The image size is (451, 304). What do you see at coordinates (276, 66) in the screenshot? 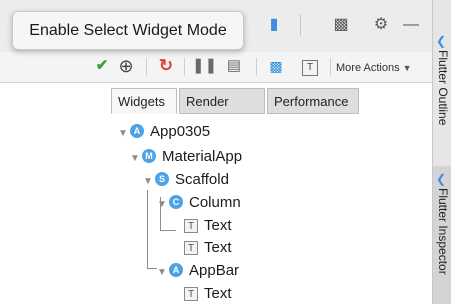
I see `grid-icon: ▩` at bounding box center [276, 66].